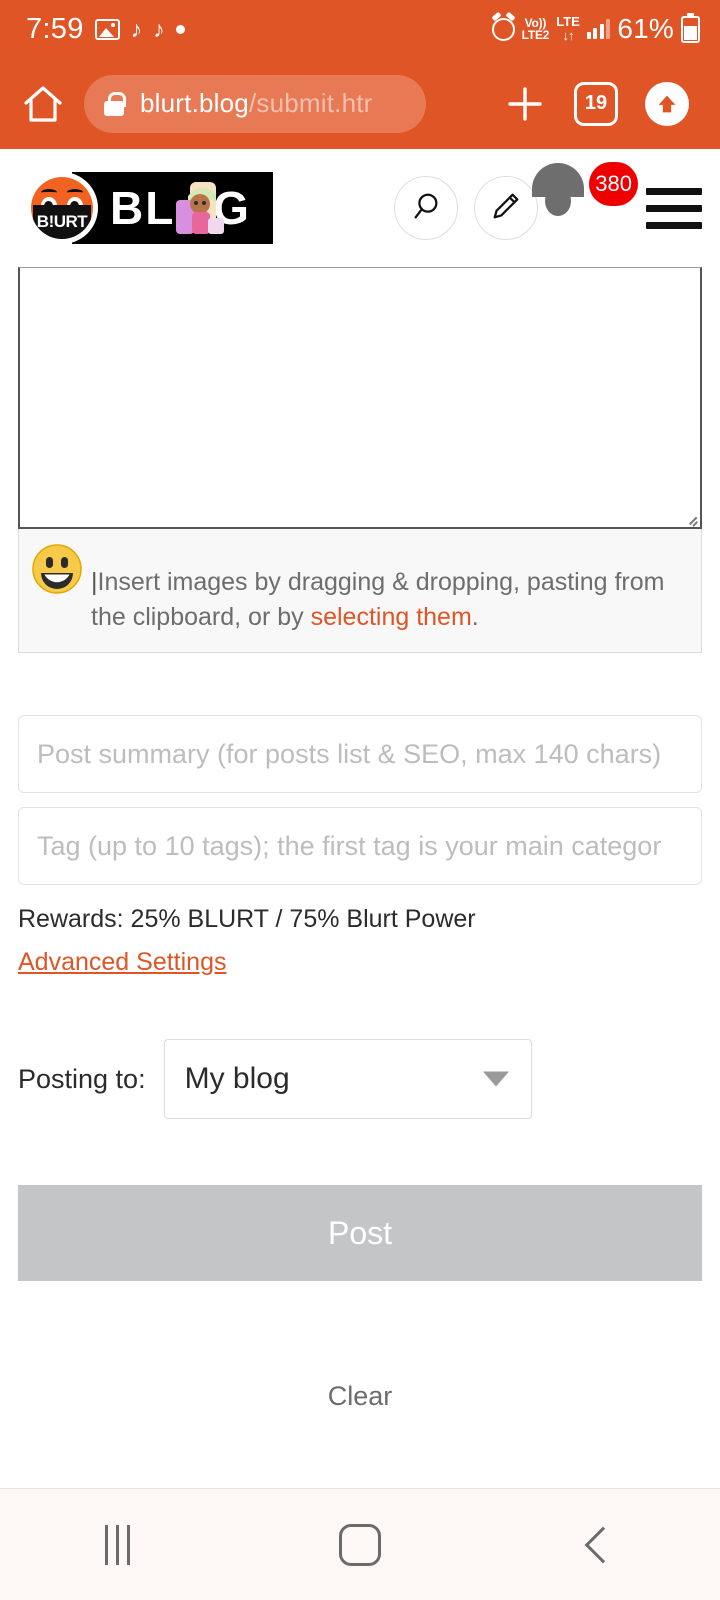  I want to click on advanced-settings-link: Advanced Settings, so click(122, 962).